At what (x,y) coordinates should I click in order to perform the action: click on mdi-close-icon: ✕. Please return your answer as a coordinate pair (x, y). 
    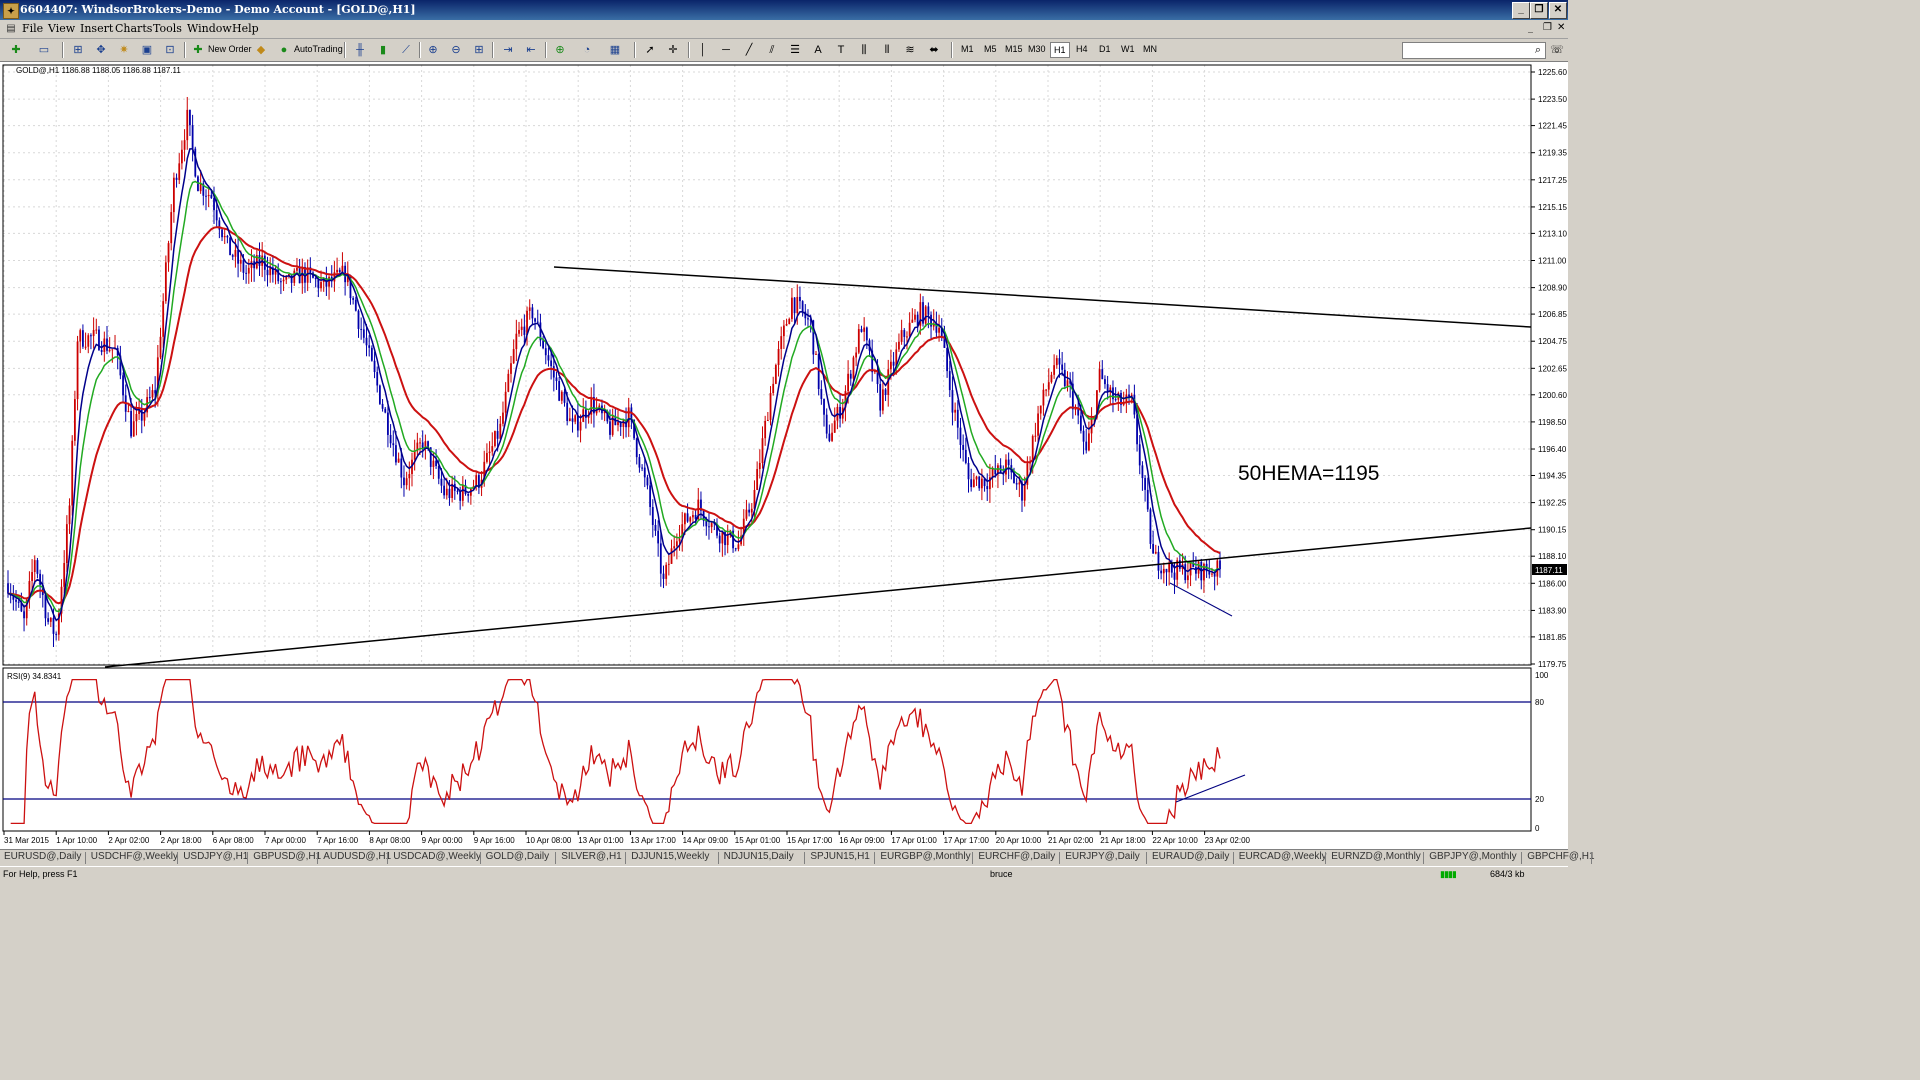
    Looking at the image, I should click on (1561, 27).